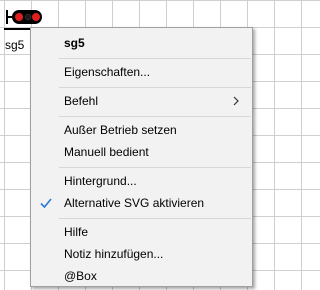  What do you see at coordinates (46, 203) in the screenshot?
I see `checkmark-icon` at bounding box center [46, 203].